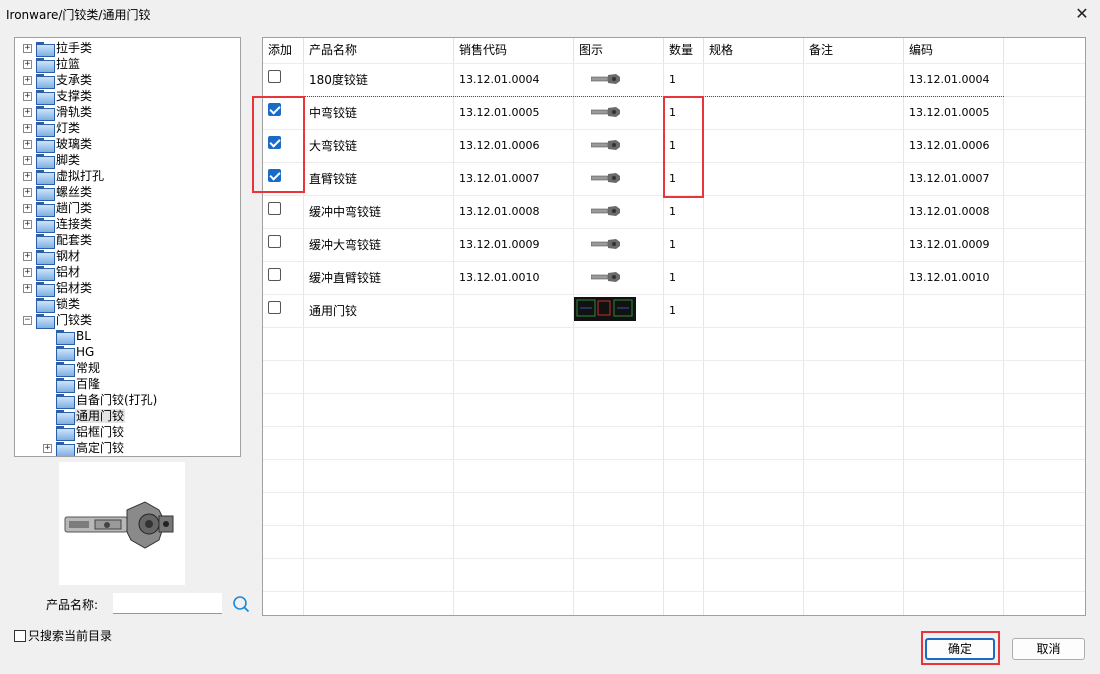 The image size is (1100, 674). Describe the element at coordinates (58, 224) in the screenshot. I see `tree-item: + 连接类` at that location.